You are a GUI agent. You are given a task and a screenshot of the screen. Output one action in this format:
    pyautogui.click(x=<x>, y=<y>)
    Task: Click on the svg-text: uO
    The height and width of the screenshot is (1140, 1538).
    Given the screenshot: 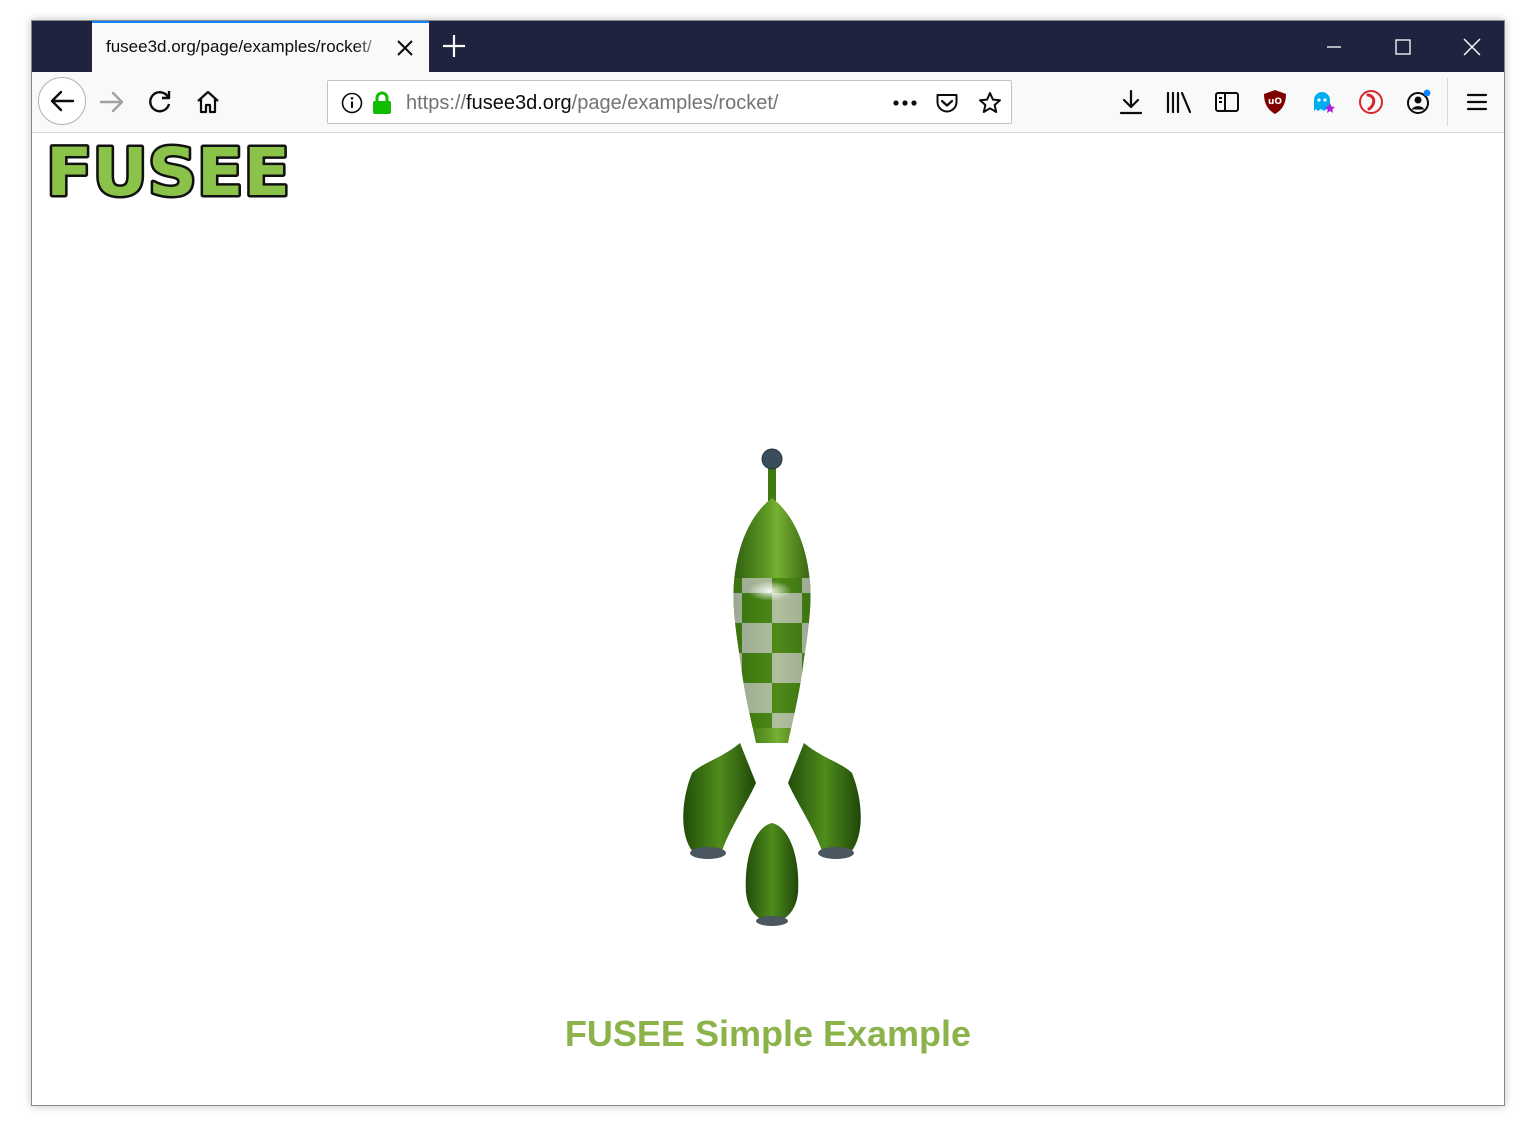 What is the action you would take?
    pyautogui.click(x=1275, y=102)
    